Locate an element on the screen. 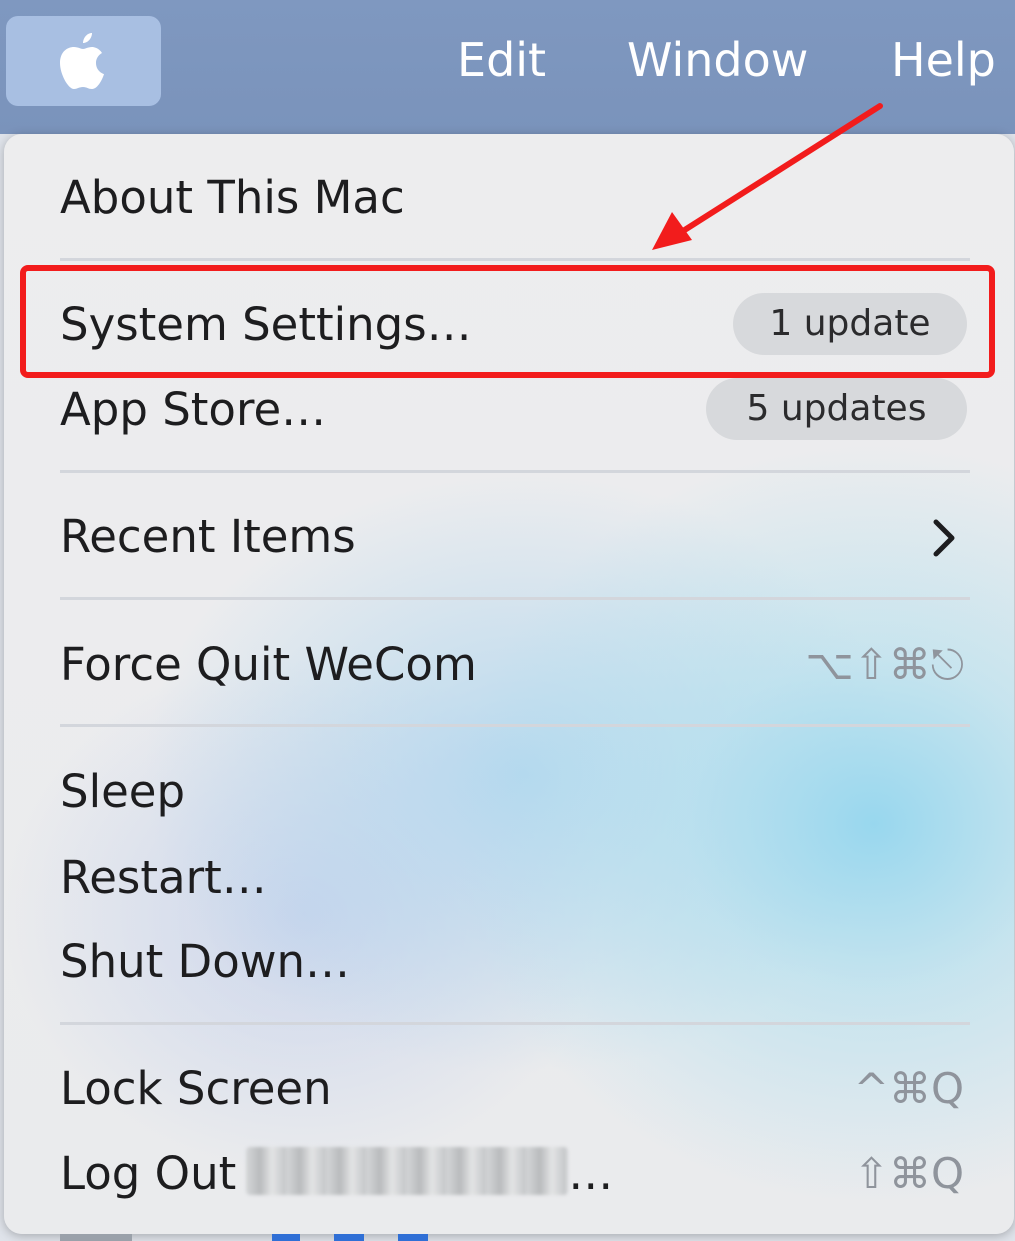  menu-item-sleep: Sleep is located at coordinates (122, 792).